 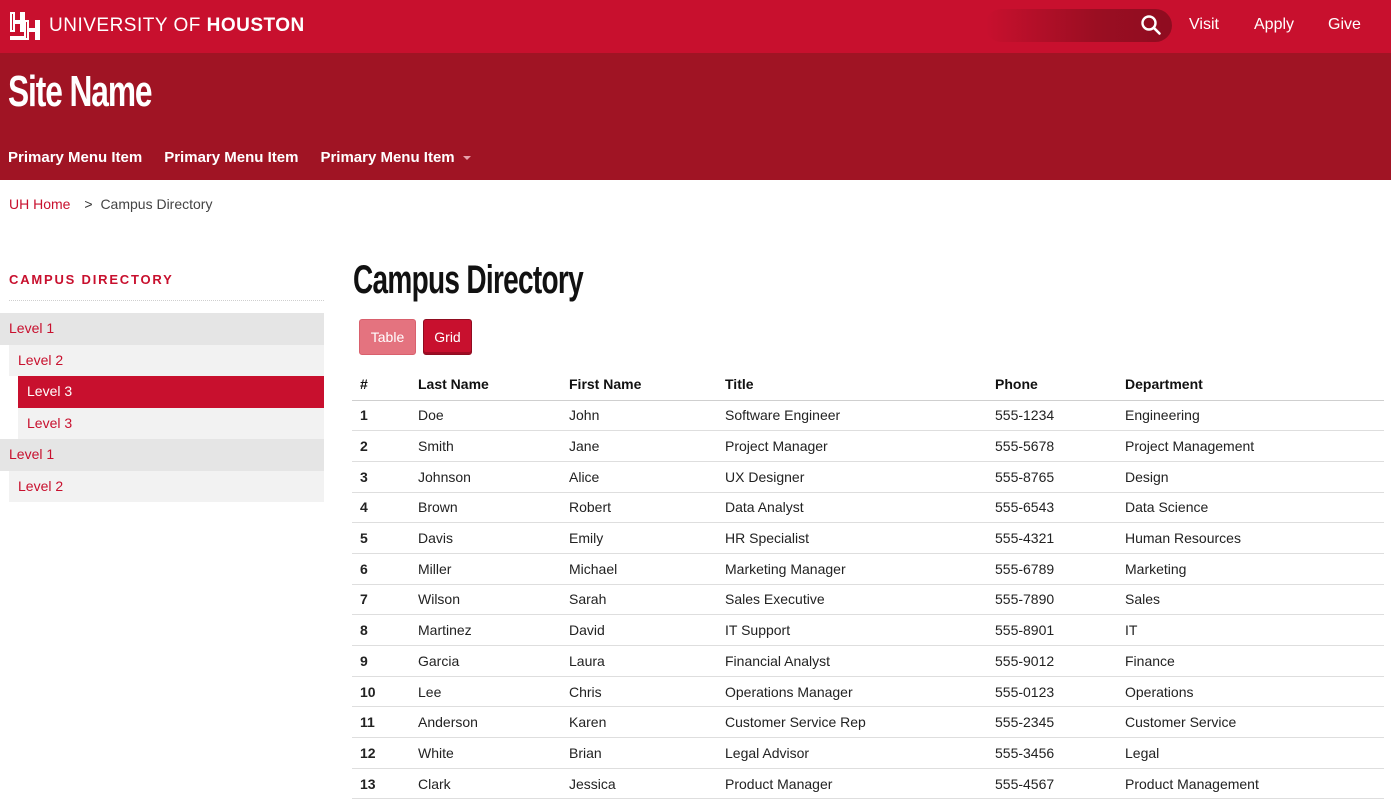 I want to click on column-header-last-name: Last Name, so click(x=493, y=385).